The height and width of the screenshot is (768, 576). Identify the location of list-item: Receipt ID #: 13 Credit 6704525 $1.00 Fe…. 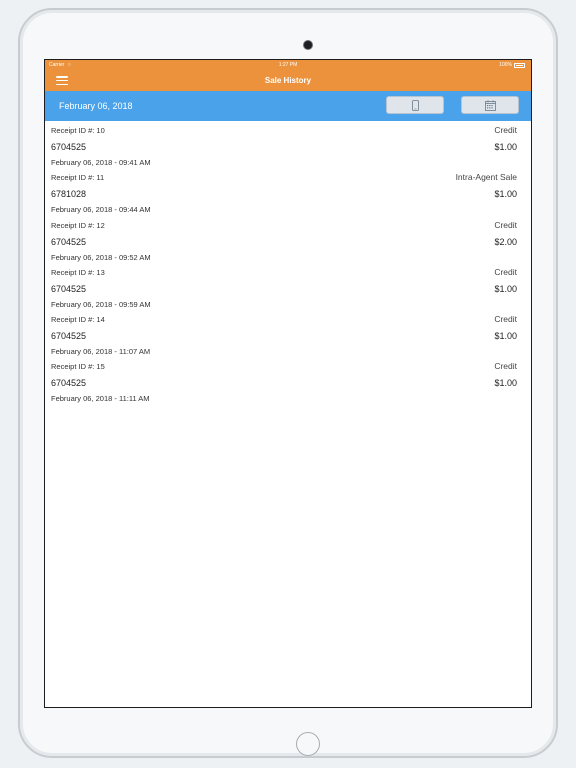
(288, 286).